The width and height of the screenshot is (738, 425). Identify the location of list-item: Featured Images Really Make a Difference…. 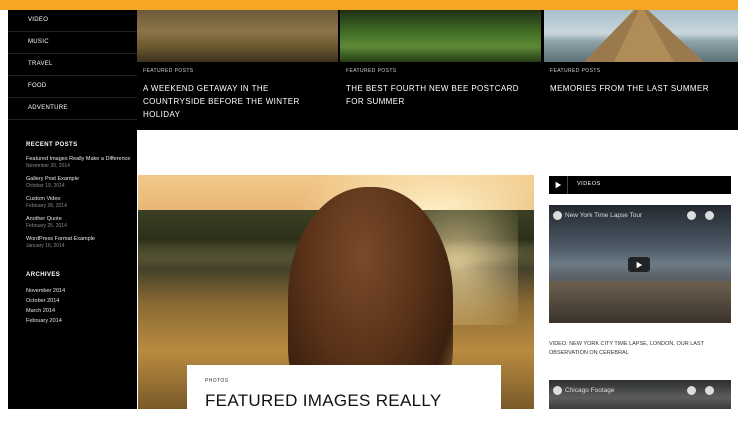
(78, 163).